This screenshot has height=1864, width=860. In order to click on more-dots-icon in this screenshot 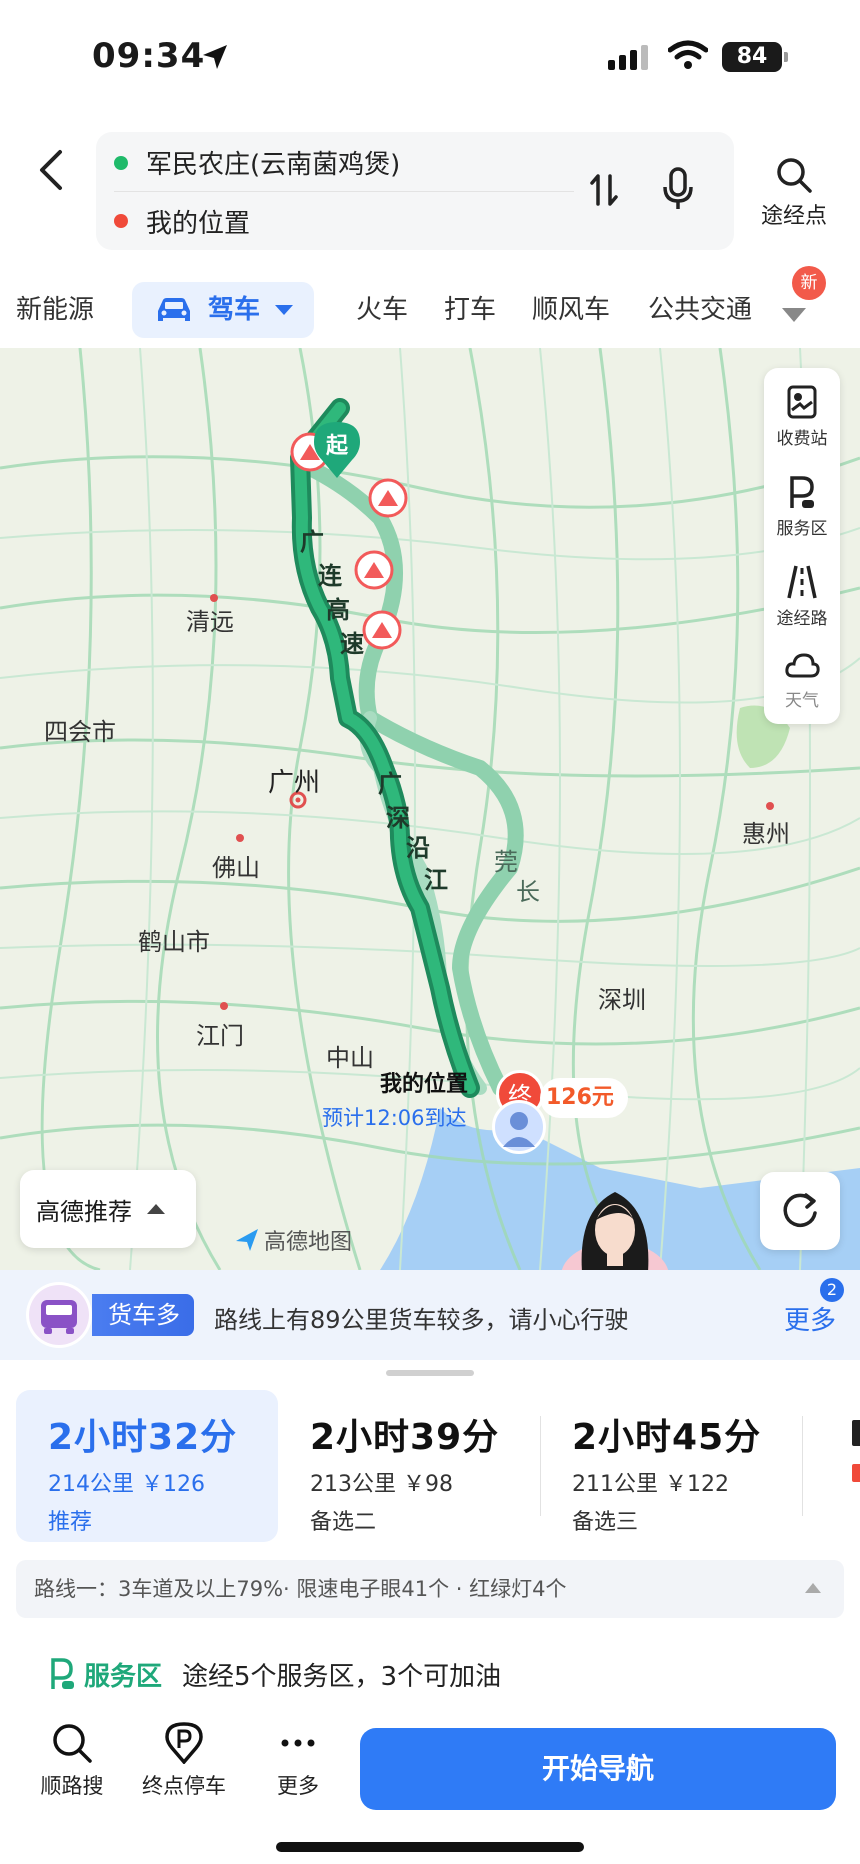, I will do `click(298, 1743)`.